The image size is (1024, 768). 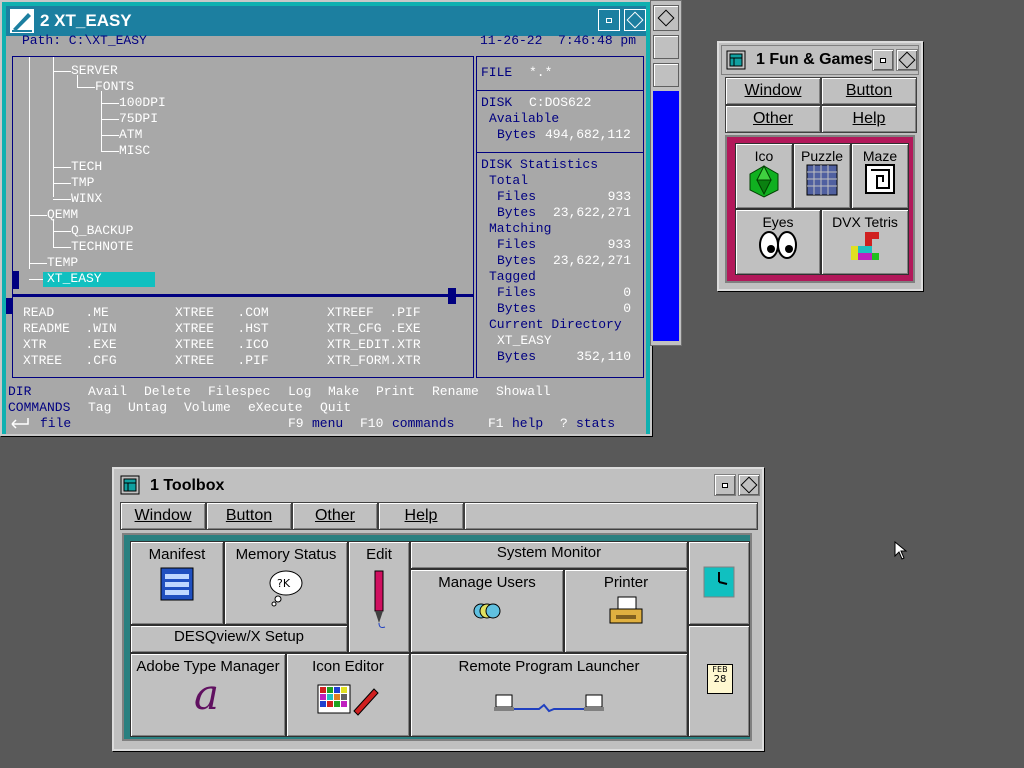 What do you see at coordinates (222, 361) in the screenshot?
I see `file-item: XTREE .PIF` at bounding box center [222, 361].